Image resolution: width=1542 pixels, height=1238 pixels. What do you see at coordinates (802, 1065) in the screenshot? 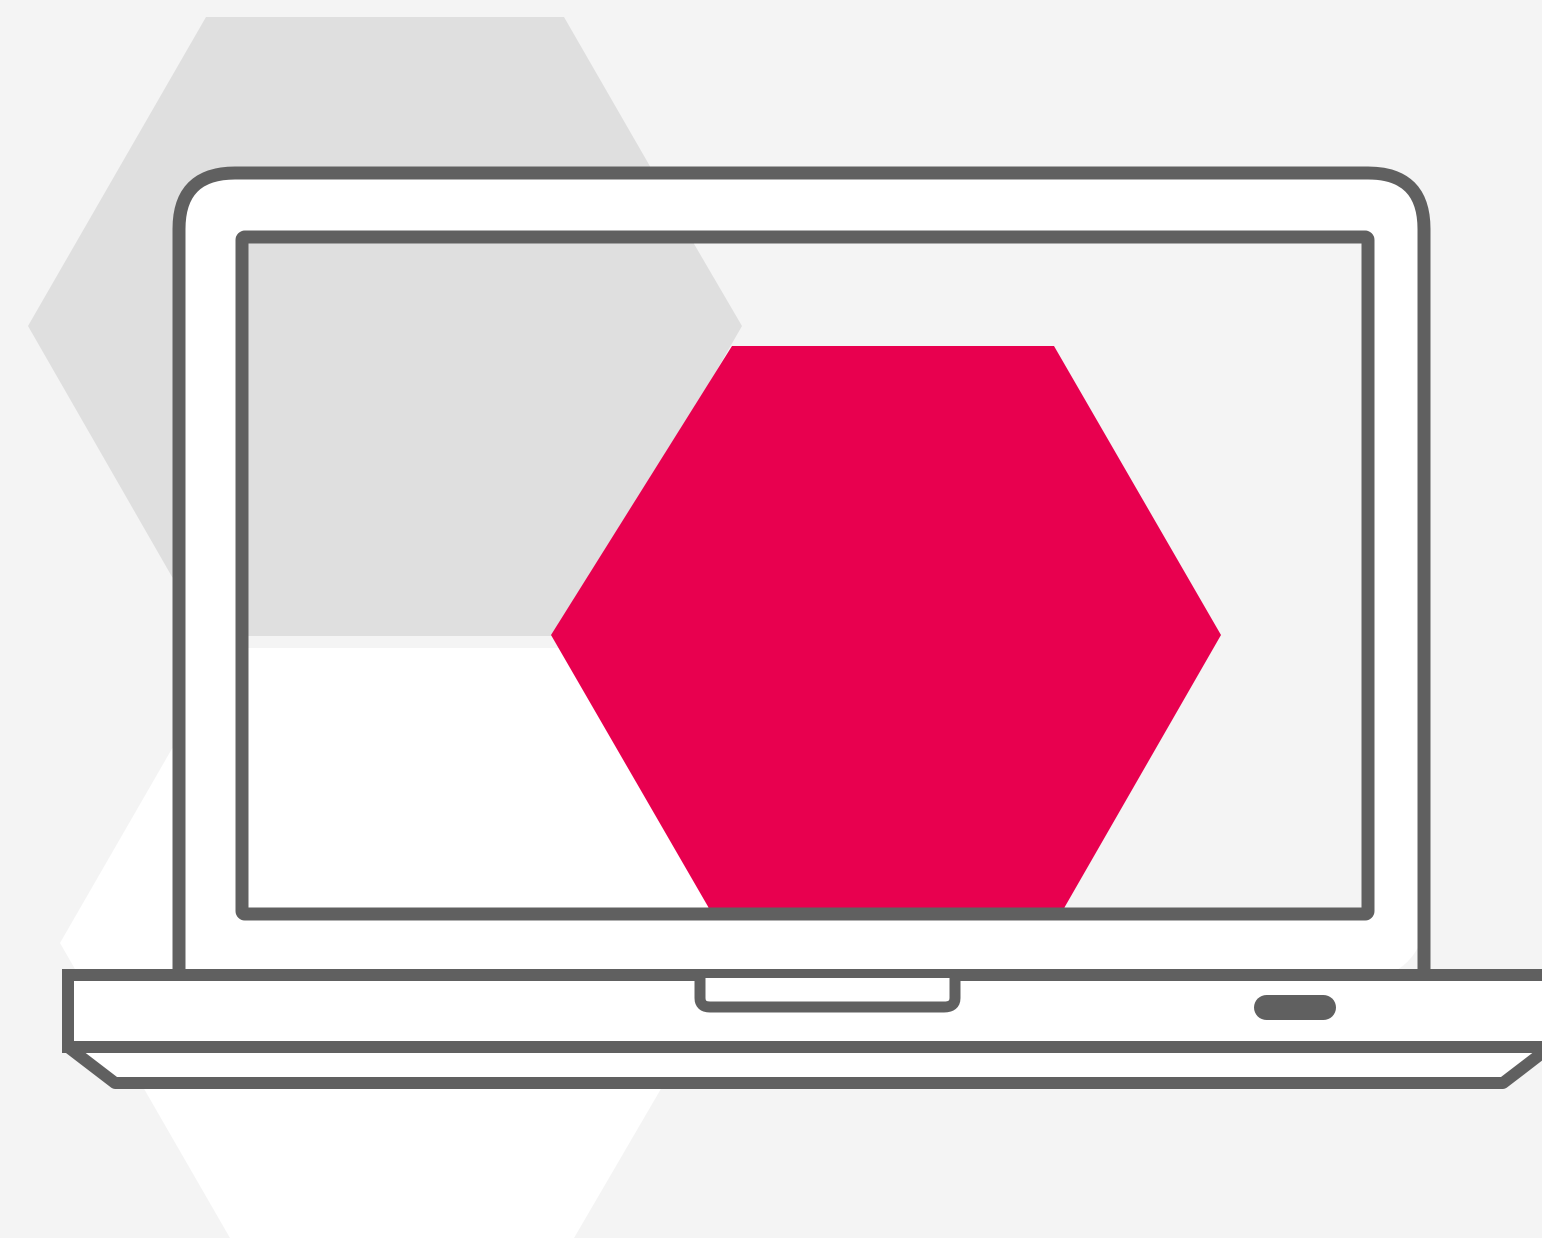
I see `laptop-base-bottom` at bounding box center [802, 1065].